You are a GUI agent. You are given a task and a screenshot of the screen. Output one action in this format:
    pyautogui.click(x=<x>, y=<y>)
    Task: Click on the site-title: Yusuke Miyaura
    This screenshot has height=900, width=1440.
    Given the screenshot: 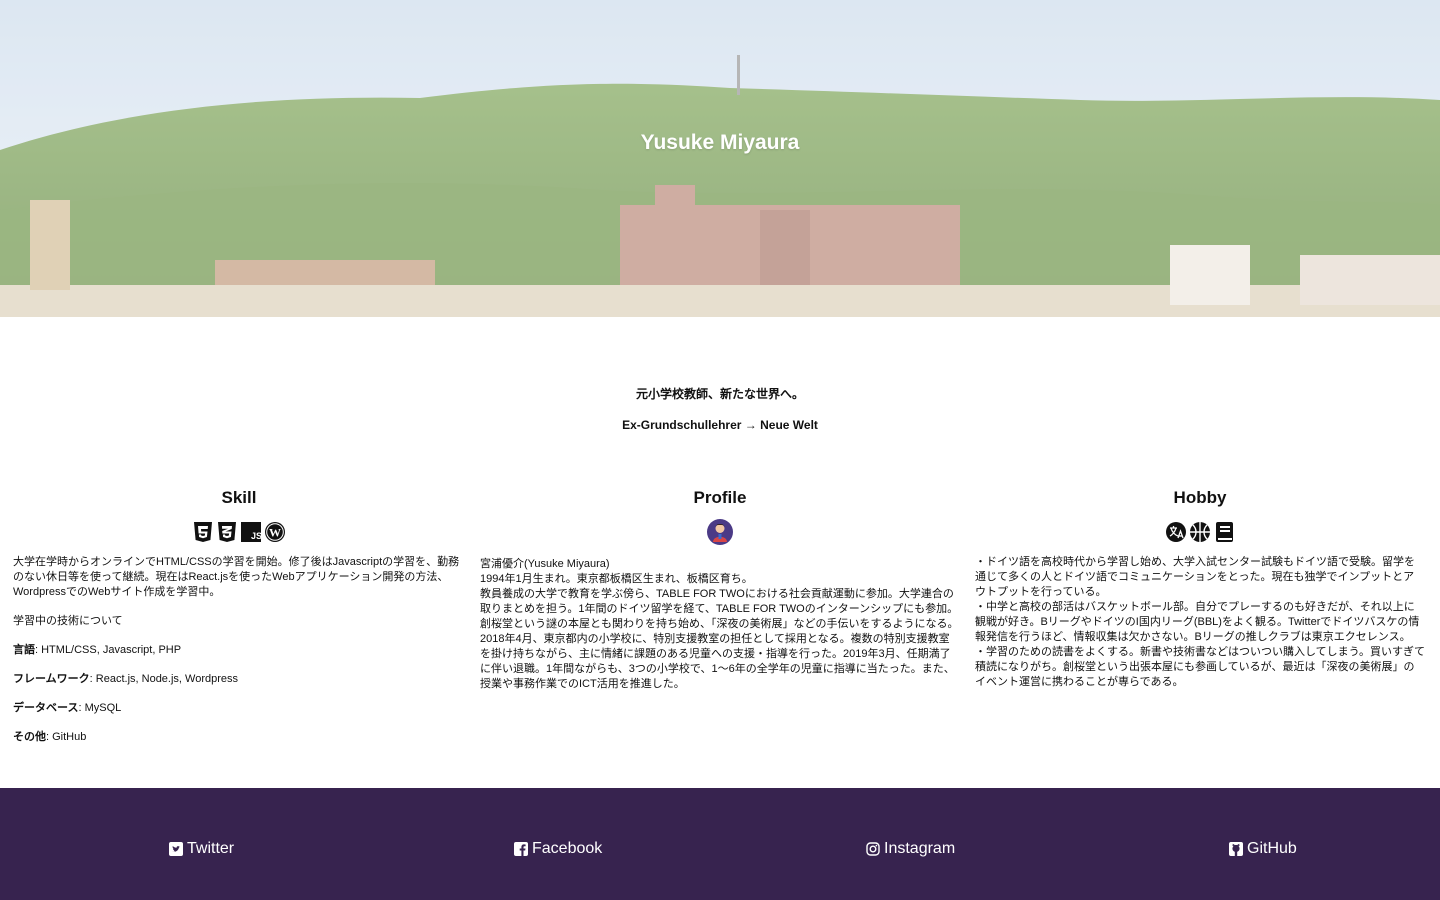 What is the action you would take?
    pyautogui.click(x=720, y=142)
    